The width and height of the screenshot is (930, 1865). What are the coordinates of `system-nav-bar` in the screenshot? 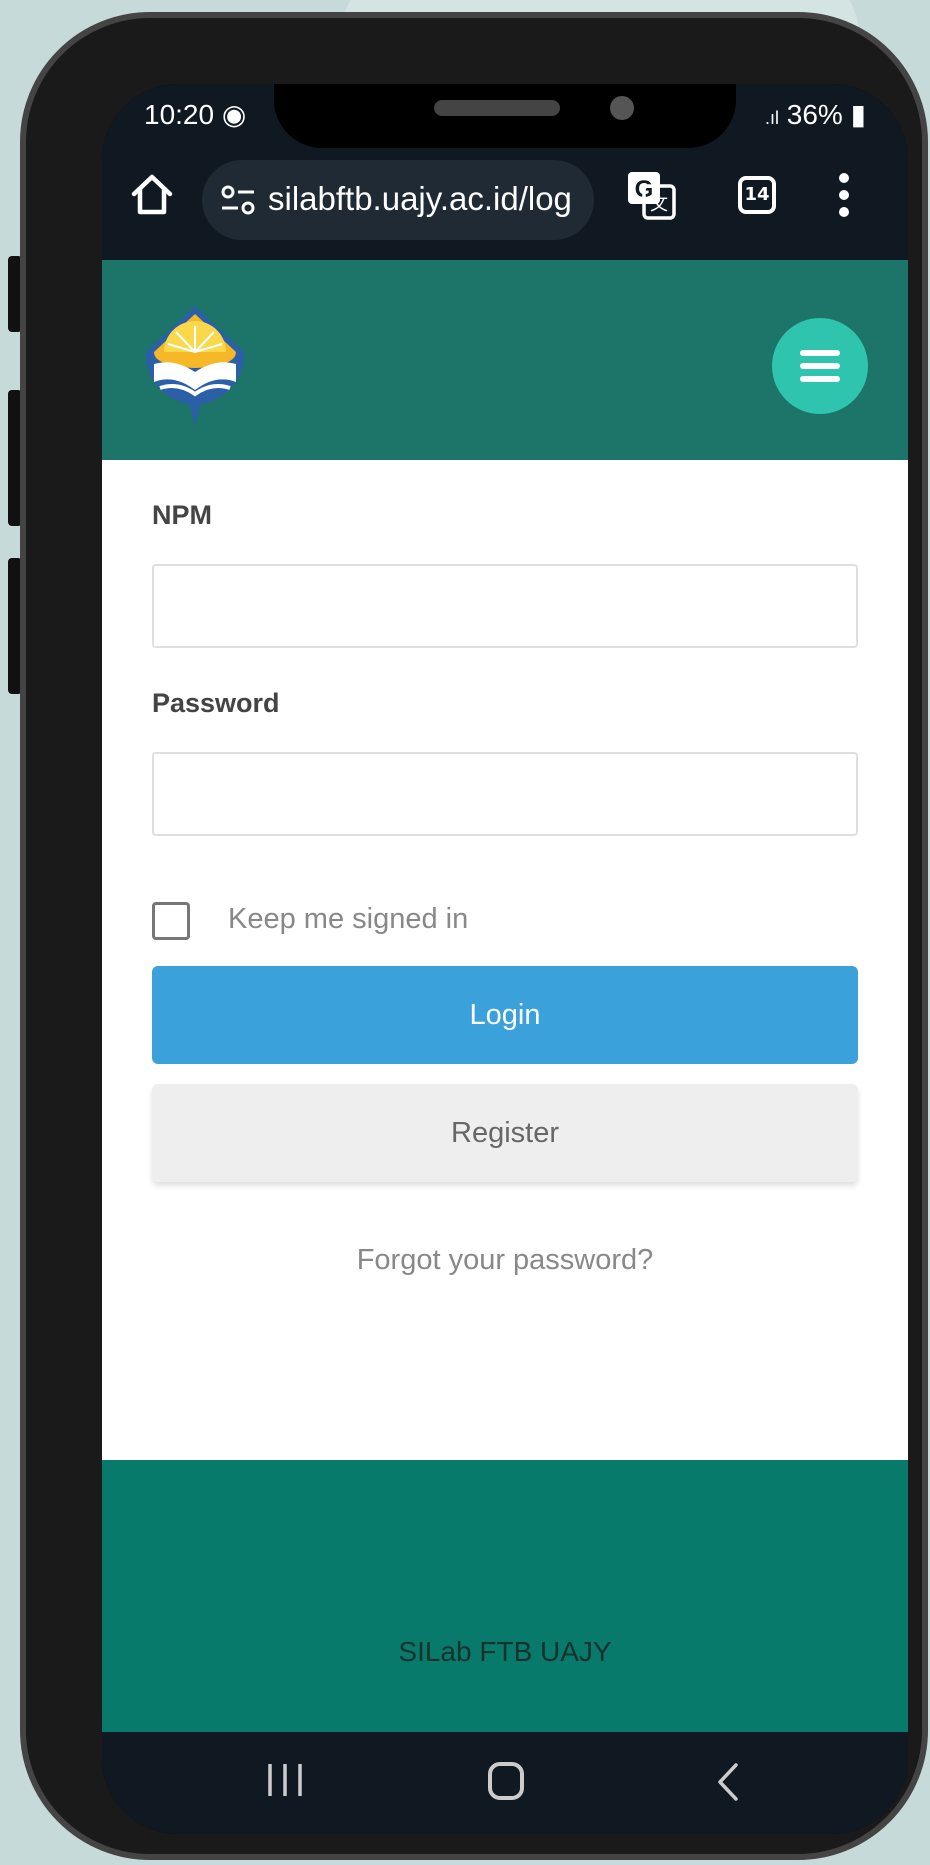 It's located at (505, 1783).